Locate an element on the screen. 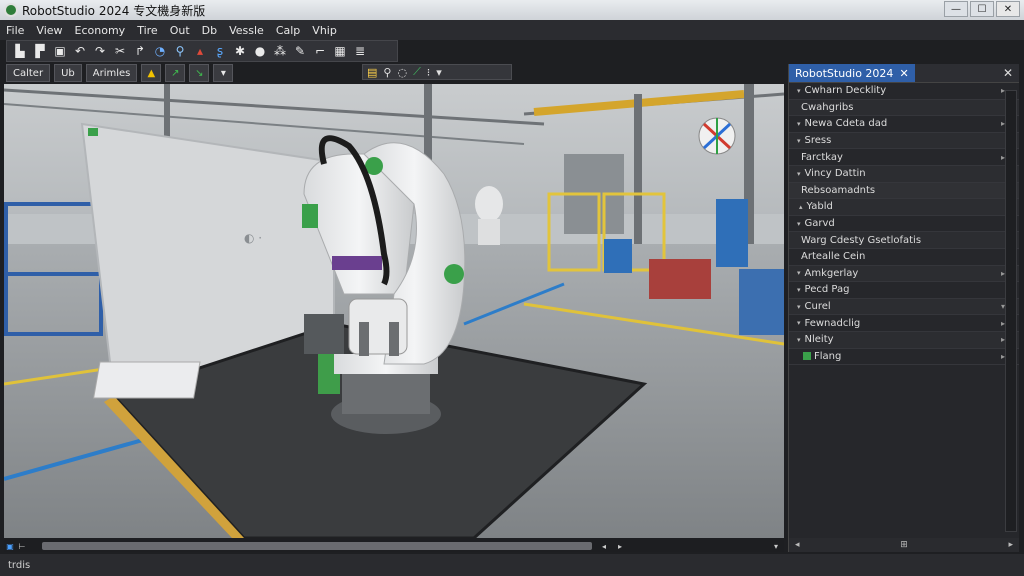 The height and width of the screenshot is (576, 1024). tree-item: ▾ Curel ▾ is located at coordinates (904, 307).